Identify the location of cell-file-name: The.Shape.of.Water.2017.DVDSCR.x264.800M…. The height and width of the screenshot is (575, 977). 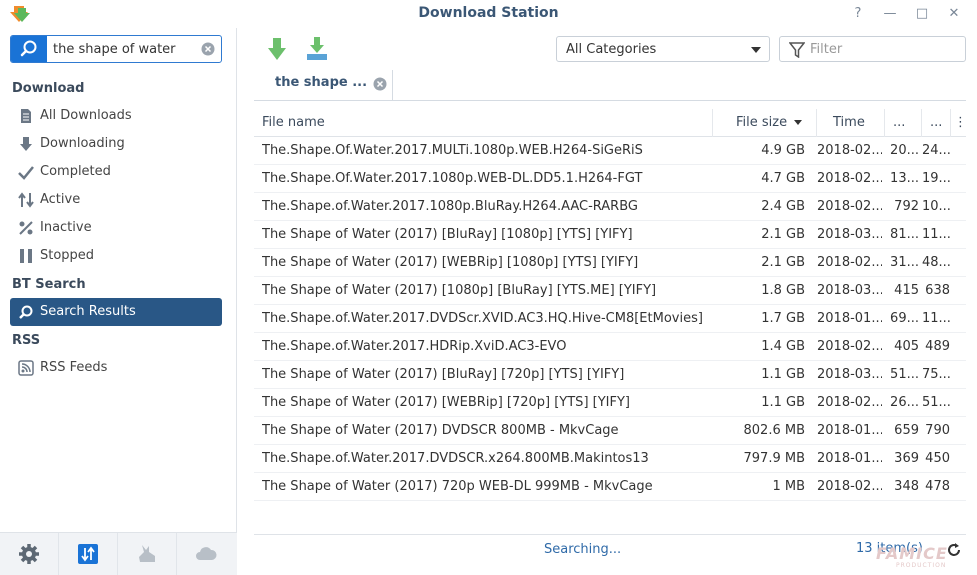
(455, 458).